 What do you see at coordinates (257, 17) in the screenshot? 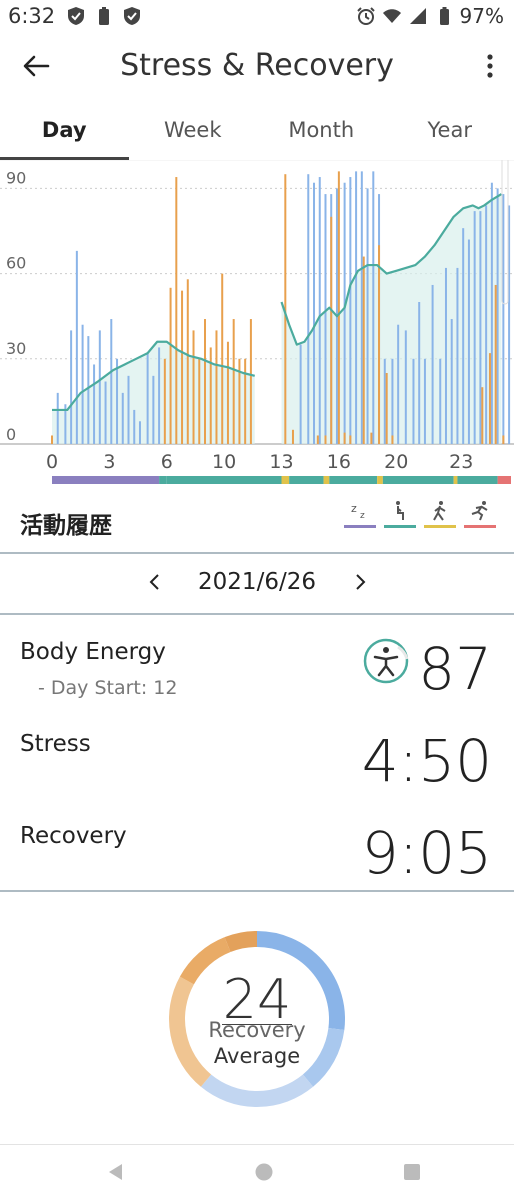
I see `status-bar: 6:32 97%` at bounding box center [257, 17].